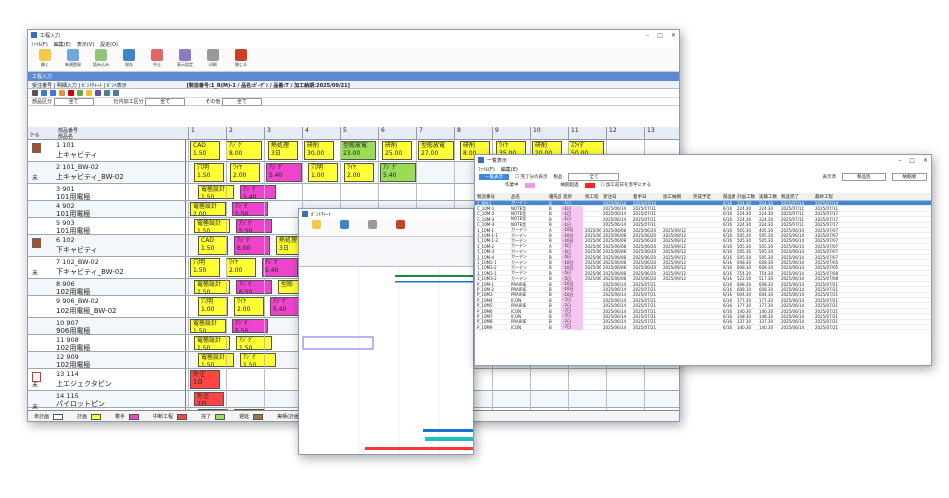 This screenshot has width=949, height=498. Describe the element at coordinates (554, 197) in the screenshot. I see `column-header: 優先度` at that location.